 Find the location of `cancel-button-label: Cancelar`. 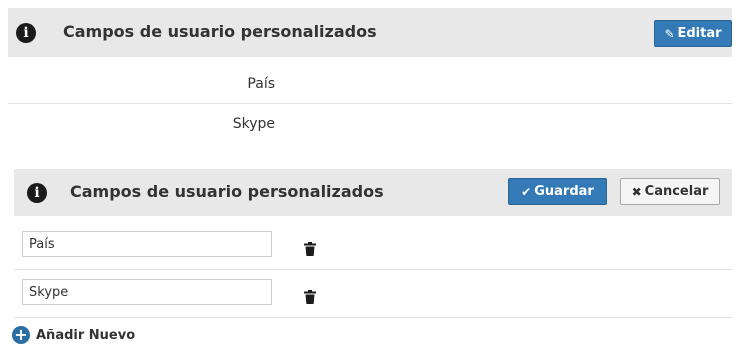

cancel-button-label: Cancelar is located at coordinates (676, 191).